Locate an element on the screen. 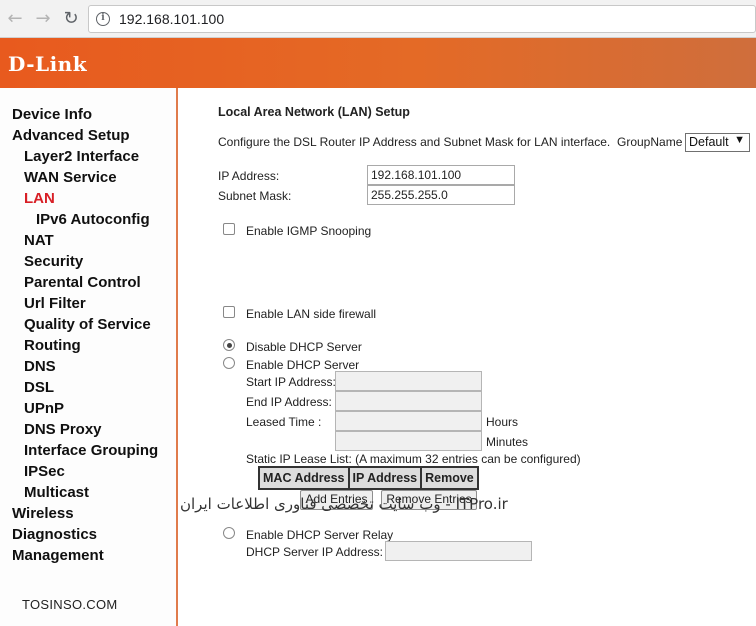 This screenshot has height=626, width=756. sidebar-item-parental-control: Parental Control is located at coordinates (82, 282).